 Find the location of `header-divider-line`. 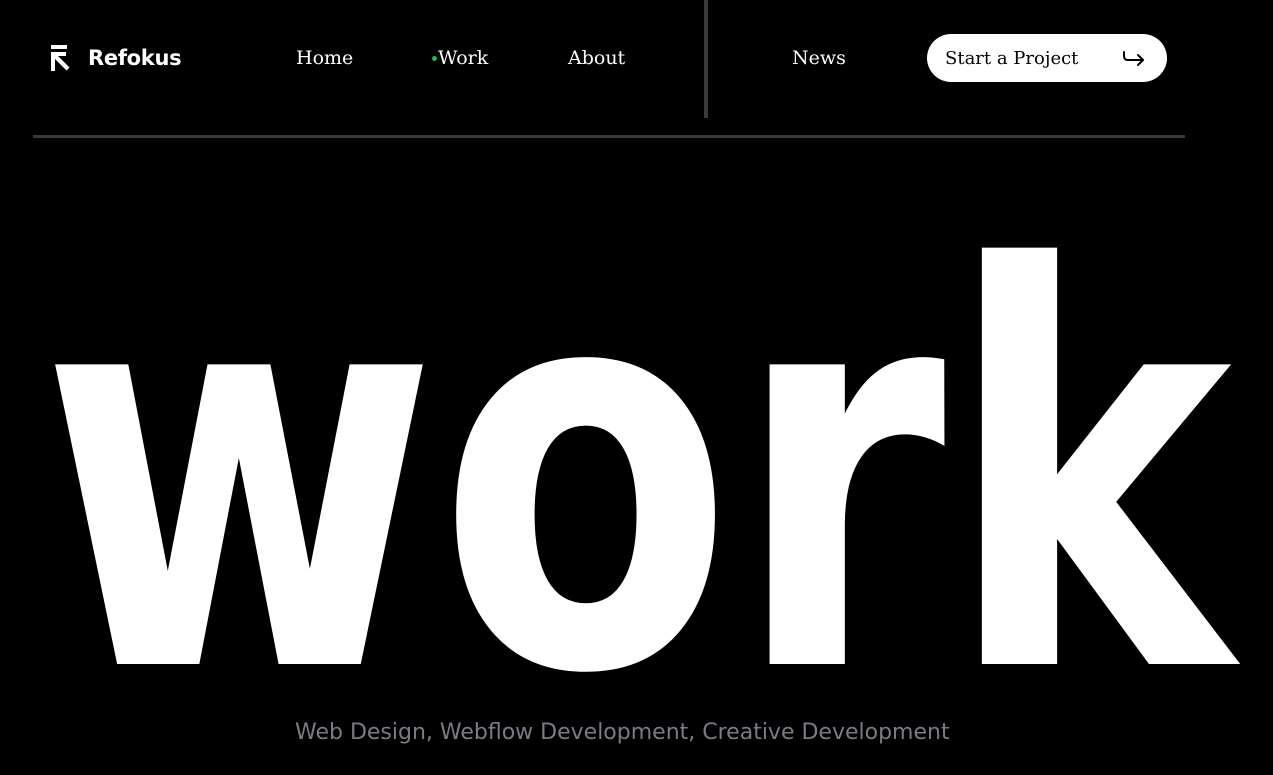

header-divider-line is located at coordinates (609, 136).